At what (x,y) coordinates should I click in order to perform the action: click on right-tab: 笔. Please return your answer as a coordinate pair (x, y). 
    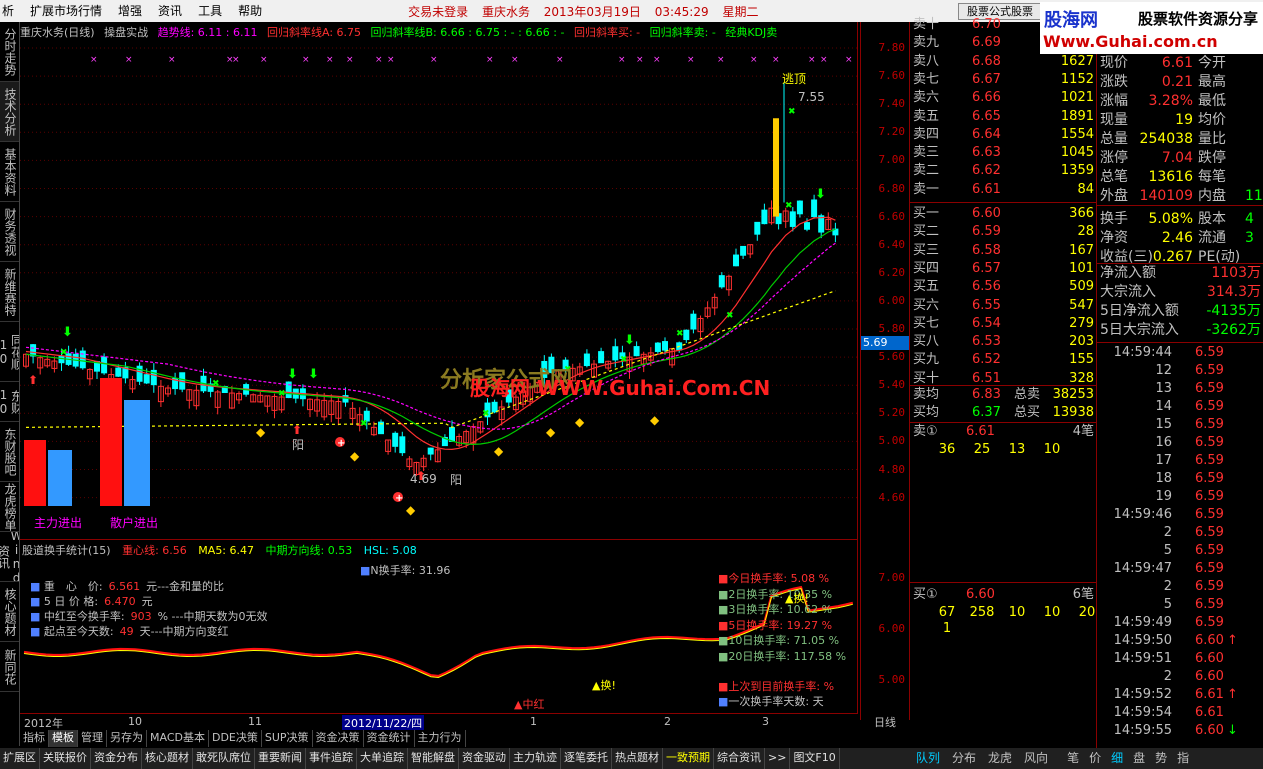
    Looking at the image, I should click on (1073, 758).